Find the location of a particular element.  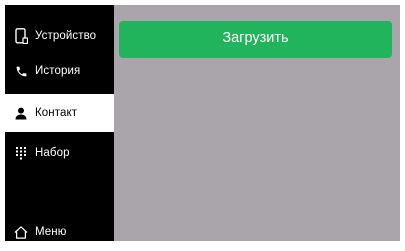

sidebar-item-label: Набор is located at coordinates (52, 153).